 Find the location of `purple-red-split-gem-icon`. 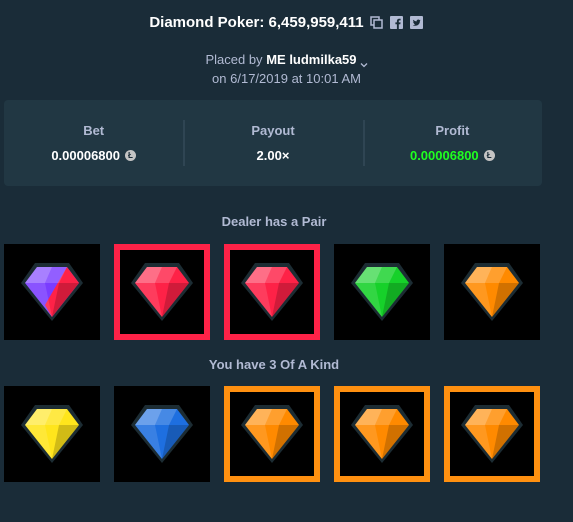

purple-red-split-gem-icon is located at coordinates (52, 292).